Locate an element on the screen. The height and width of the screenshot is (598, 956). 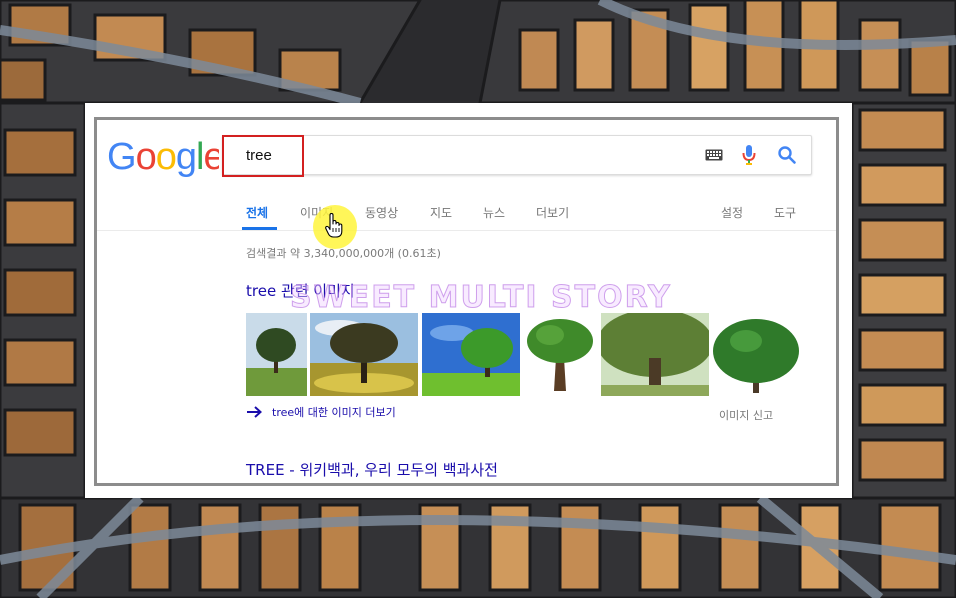
search-icon is located at coordinates (787, 155).